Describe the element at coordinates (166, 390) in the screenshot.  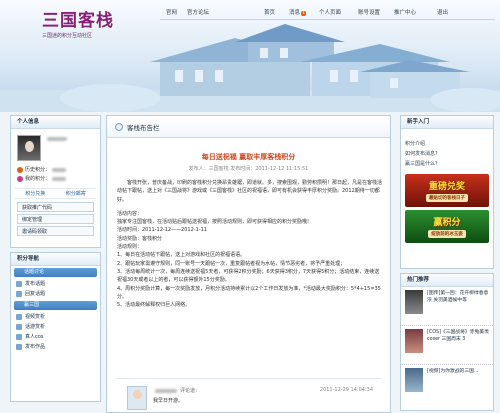
I see `commenter-name-blurred` at that location.